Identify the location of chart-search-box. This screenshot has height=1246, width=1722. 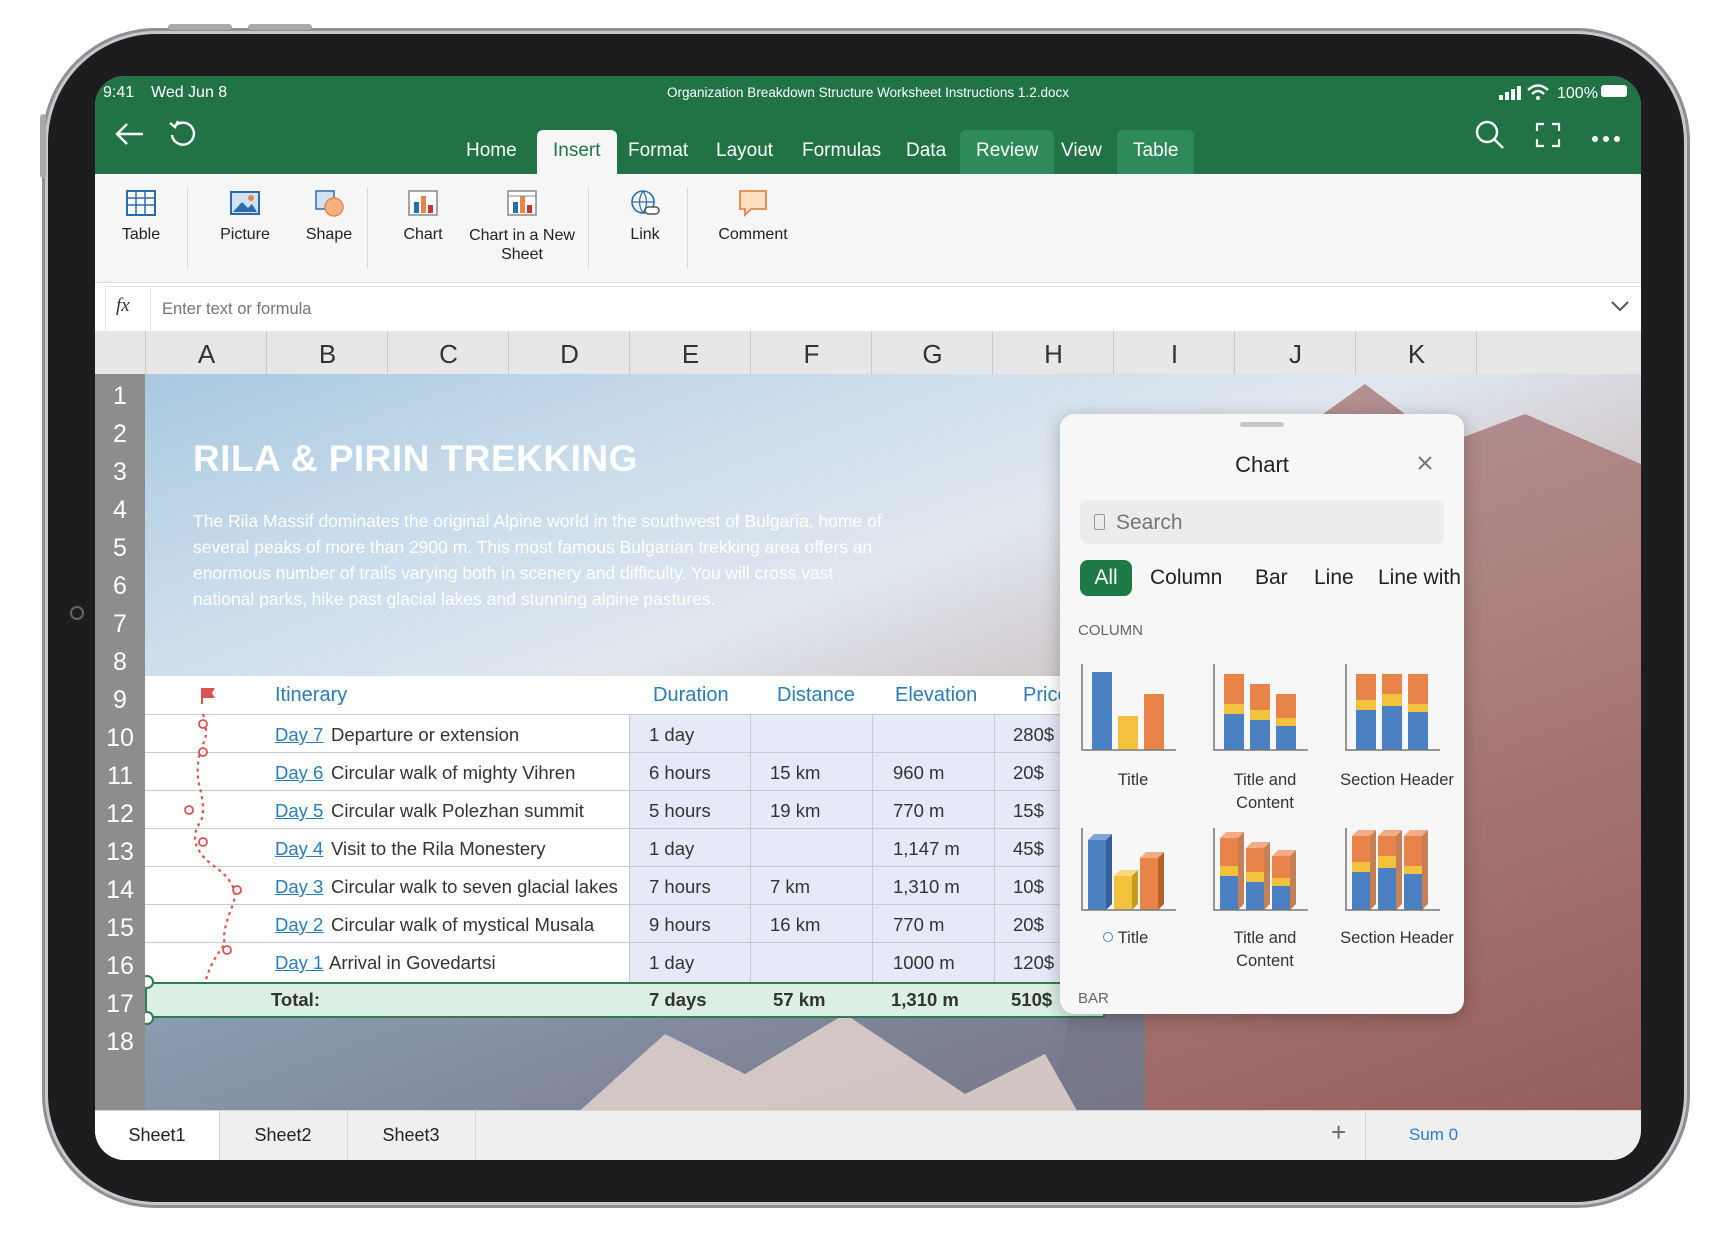
(1262, 522).